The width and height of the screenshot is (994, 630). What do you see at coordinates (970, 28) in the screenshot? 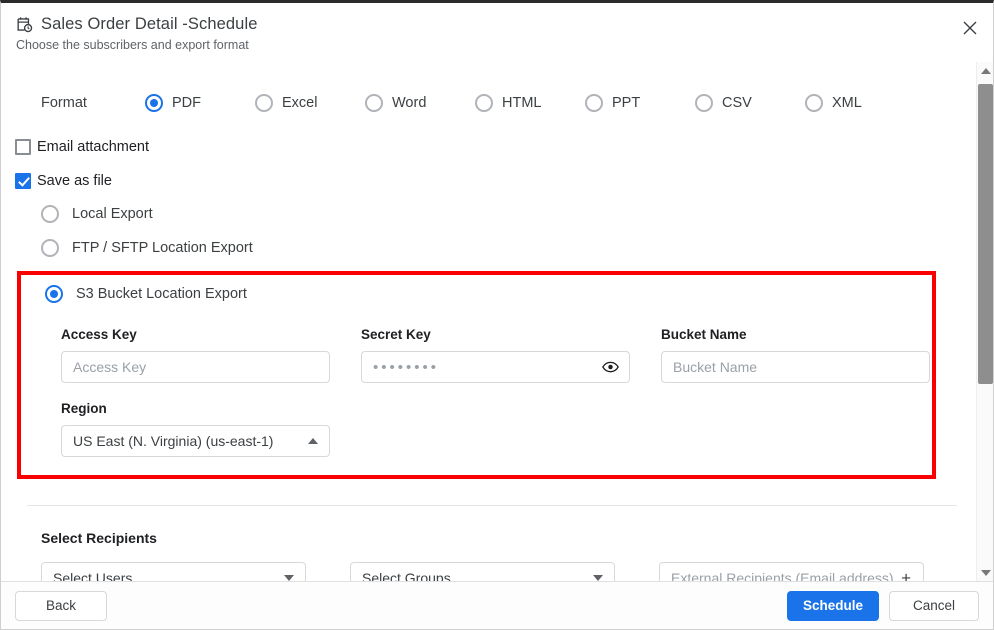
I see `close-icon` at bounding box center [970, 28].